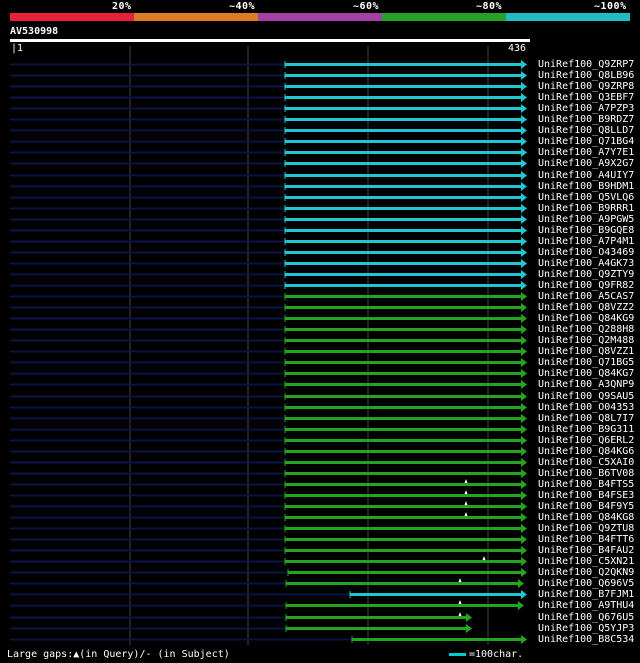 The width and height of the screenshot is (640, 663). I want to click on hit-label: UniRef100_Q9FR82, so click(586, 285).